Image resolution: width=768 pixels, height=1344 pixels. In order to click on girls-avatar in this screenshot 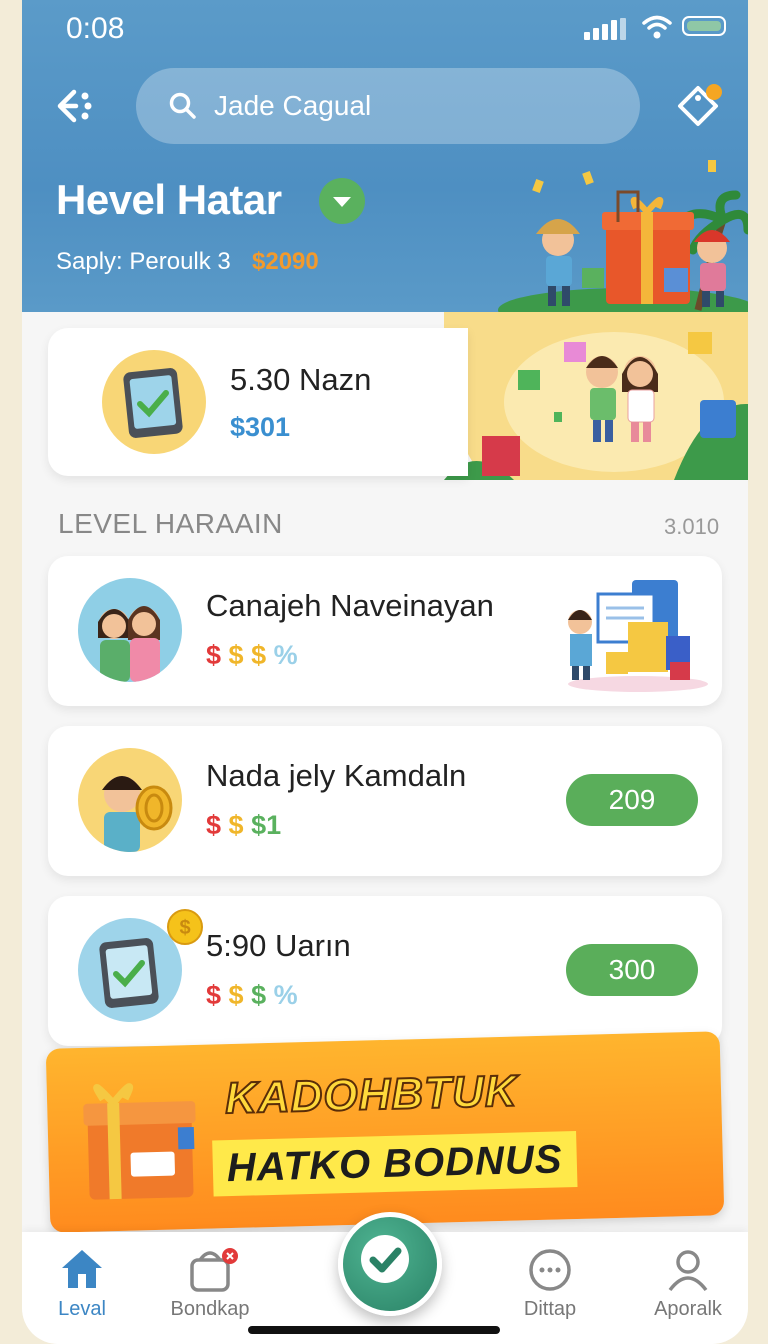, I will do `click(130, 630)`.